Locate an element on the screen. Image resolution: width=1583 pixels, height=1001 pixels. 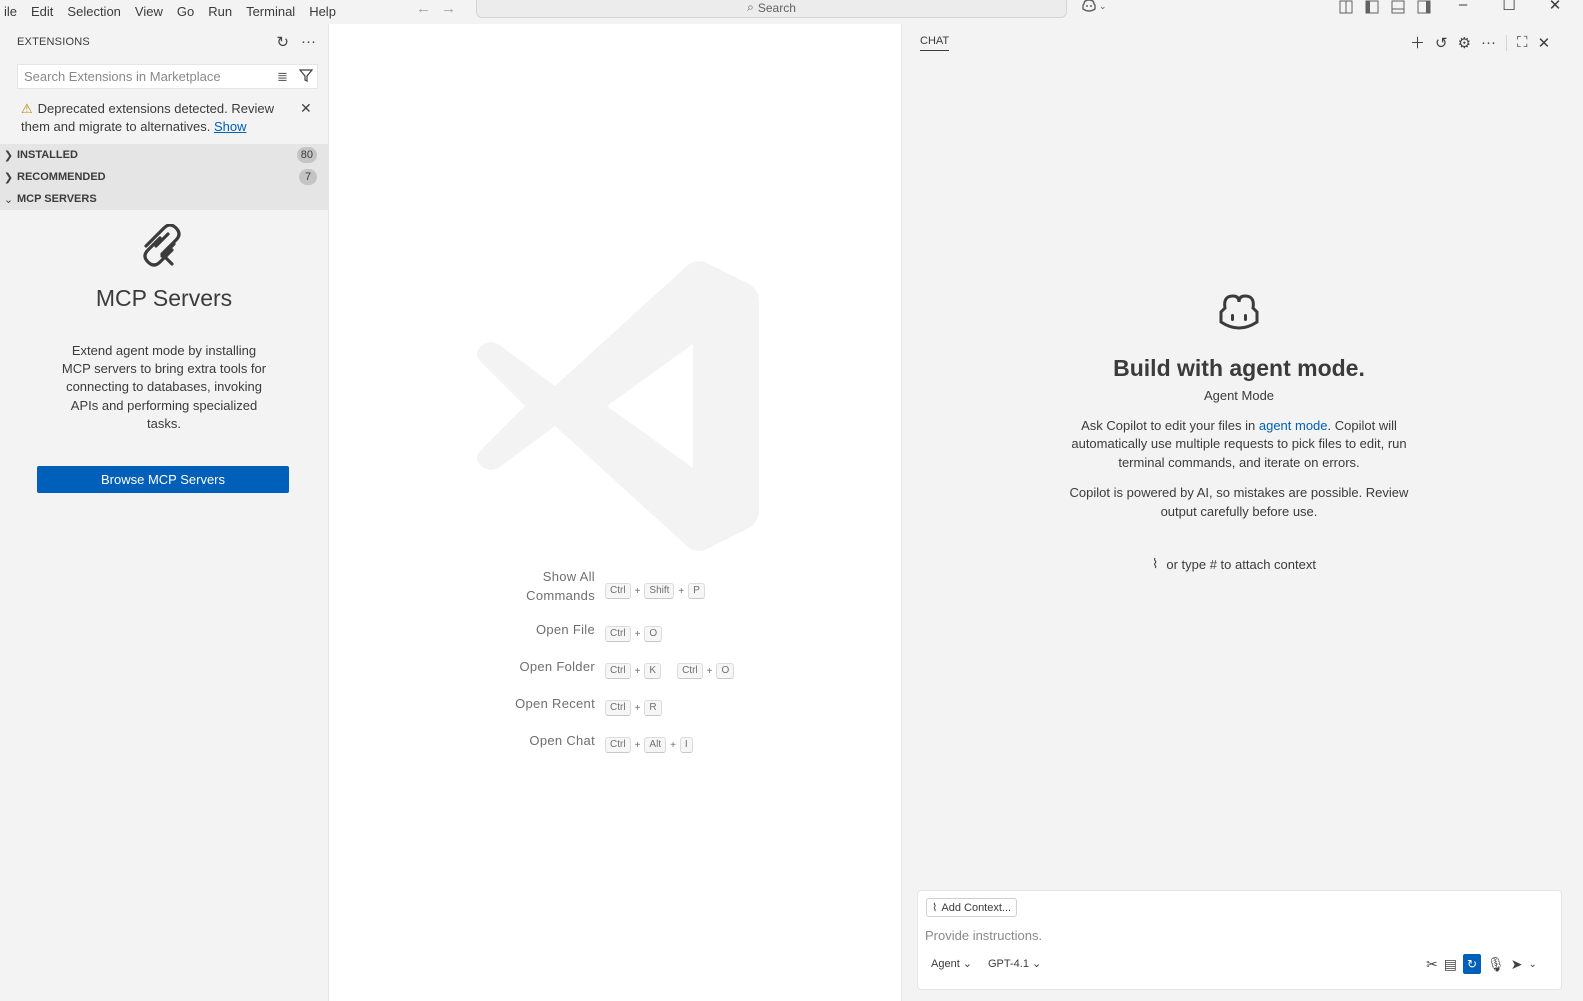
toggle-primary-sidebar-icon is located at coordinates (1373, 7).